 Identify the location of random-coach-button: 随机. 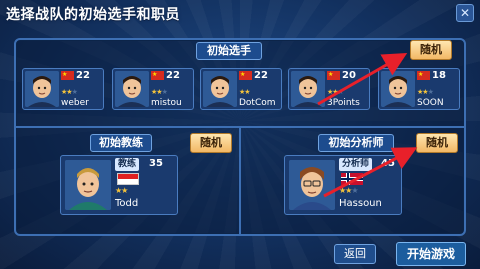
(211, 143).